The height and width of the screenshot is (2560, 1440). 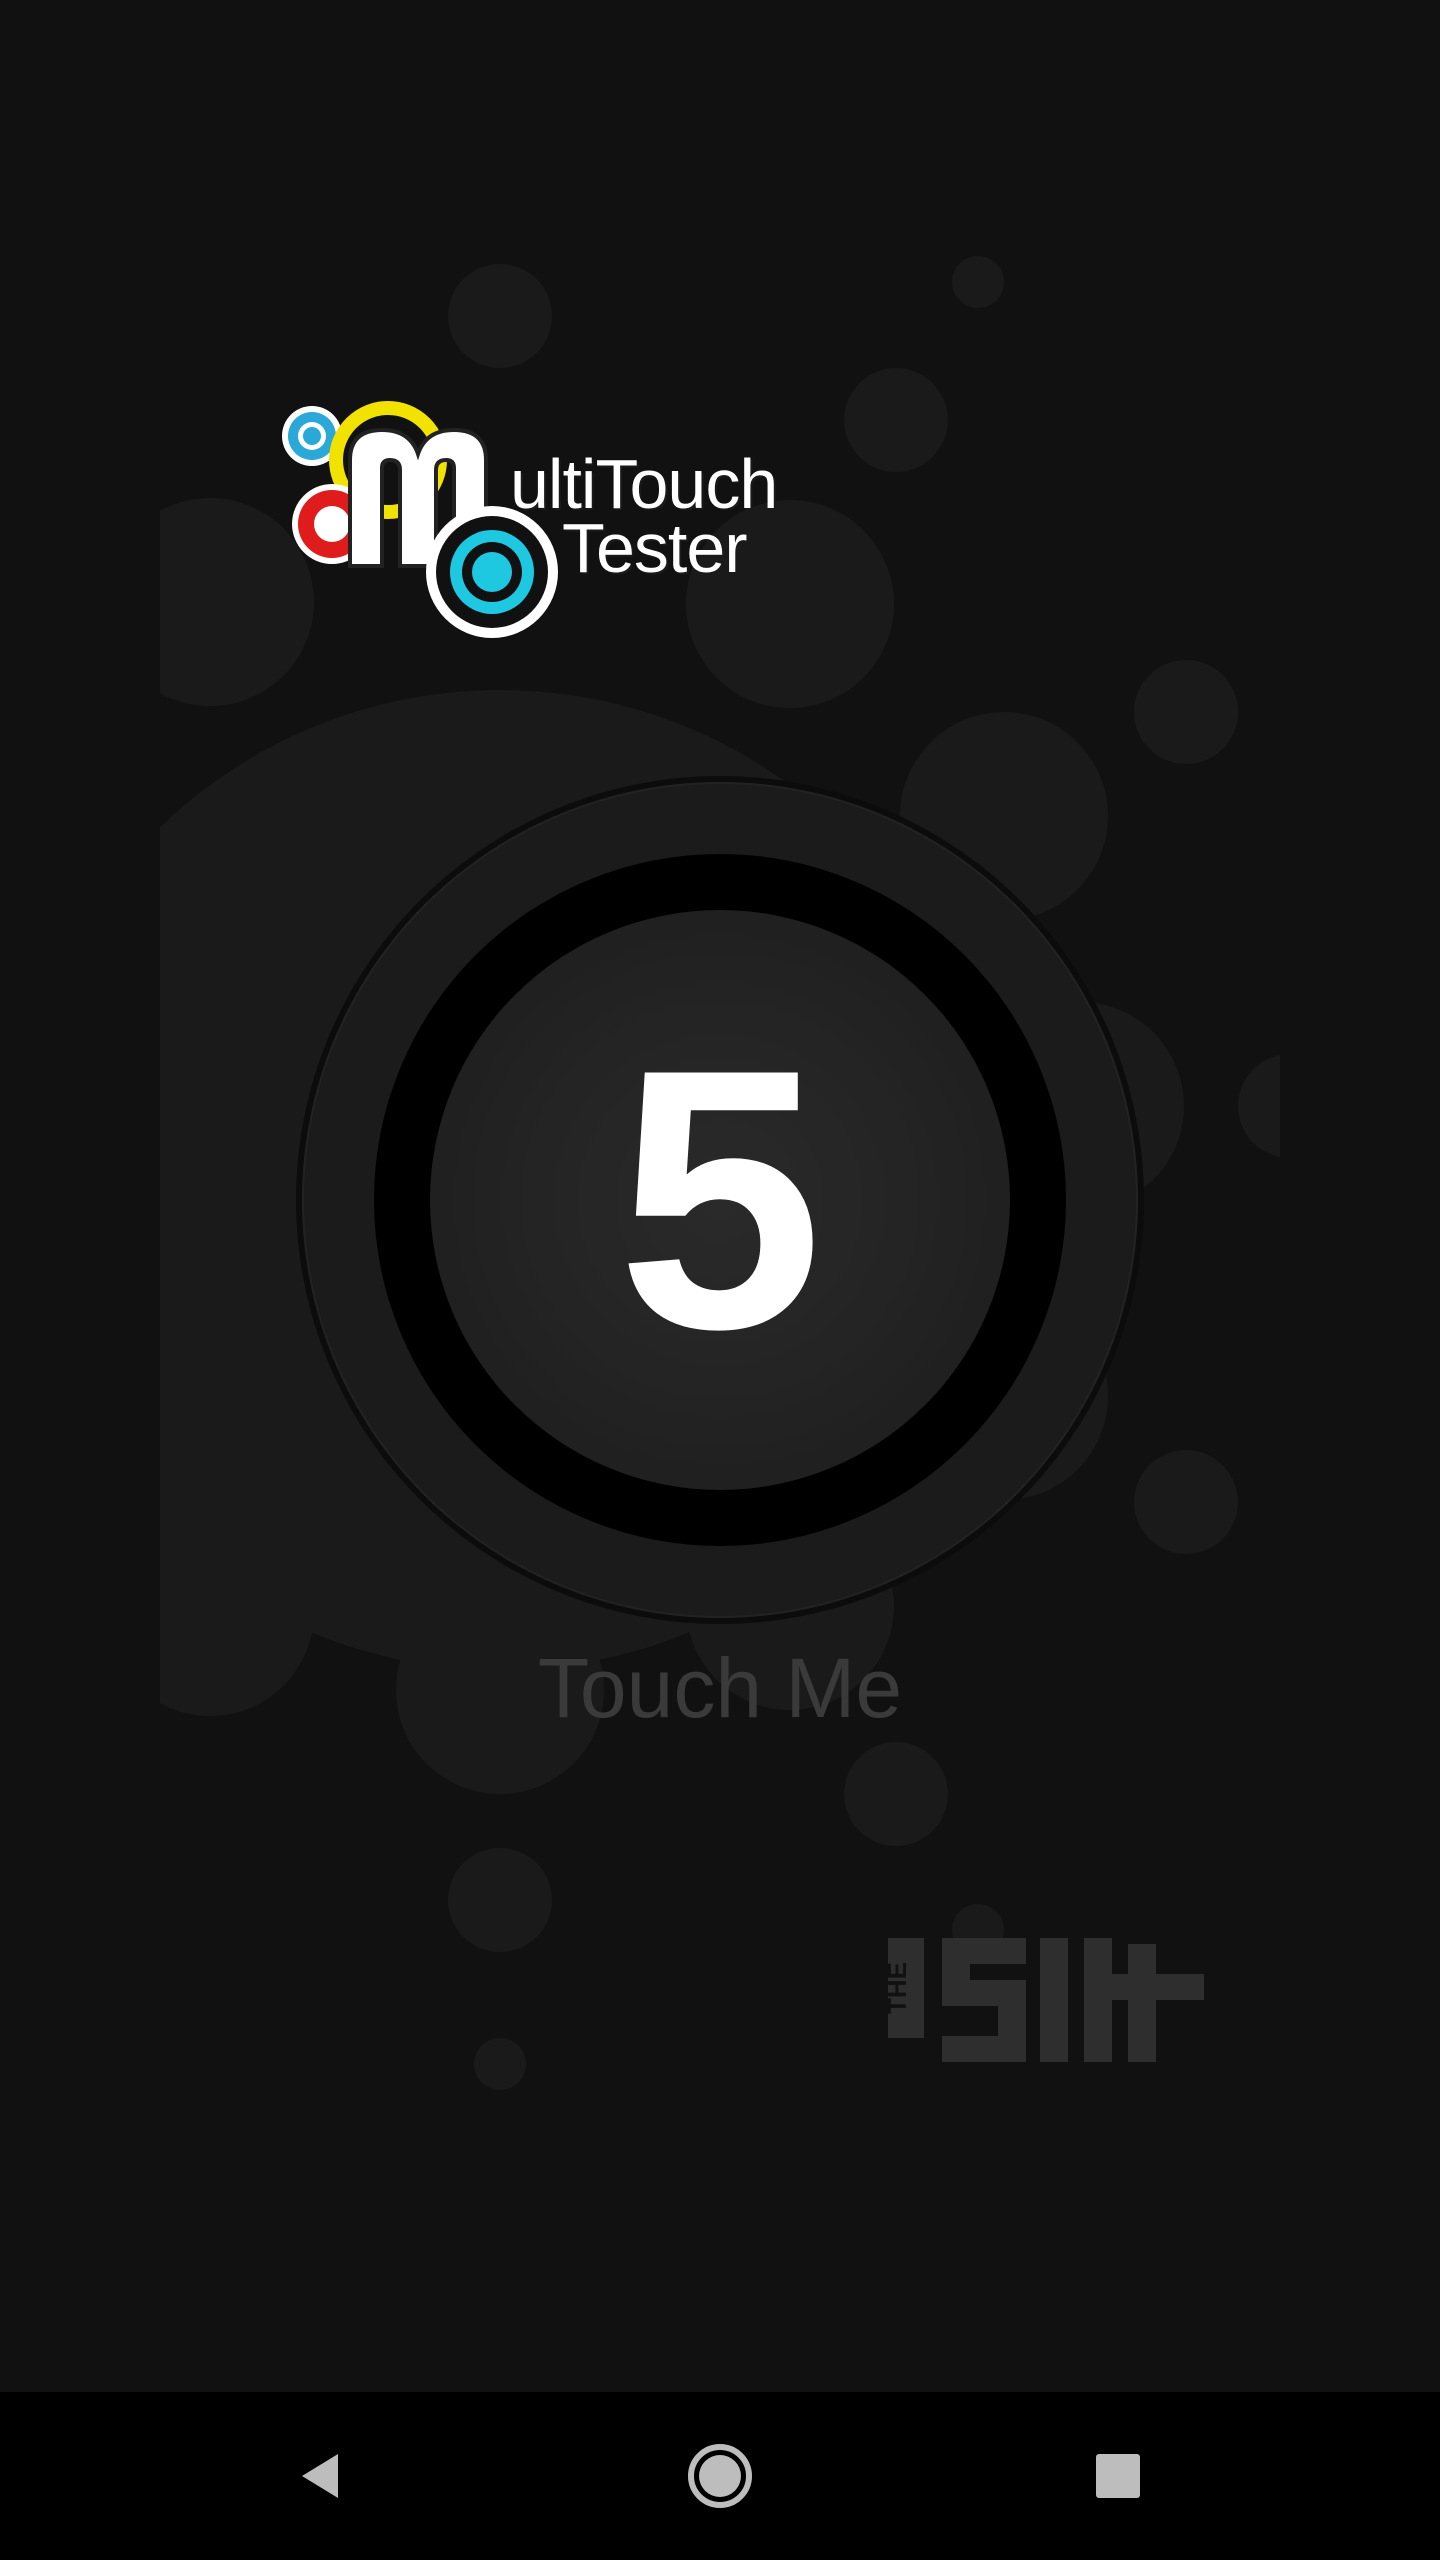 I want to click on system-navigation-bar, so click(x=720, y=2476).